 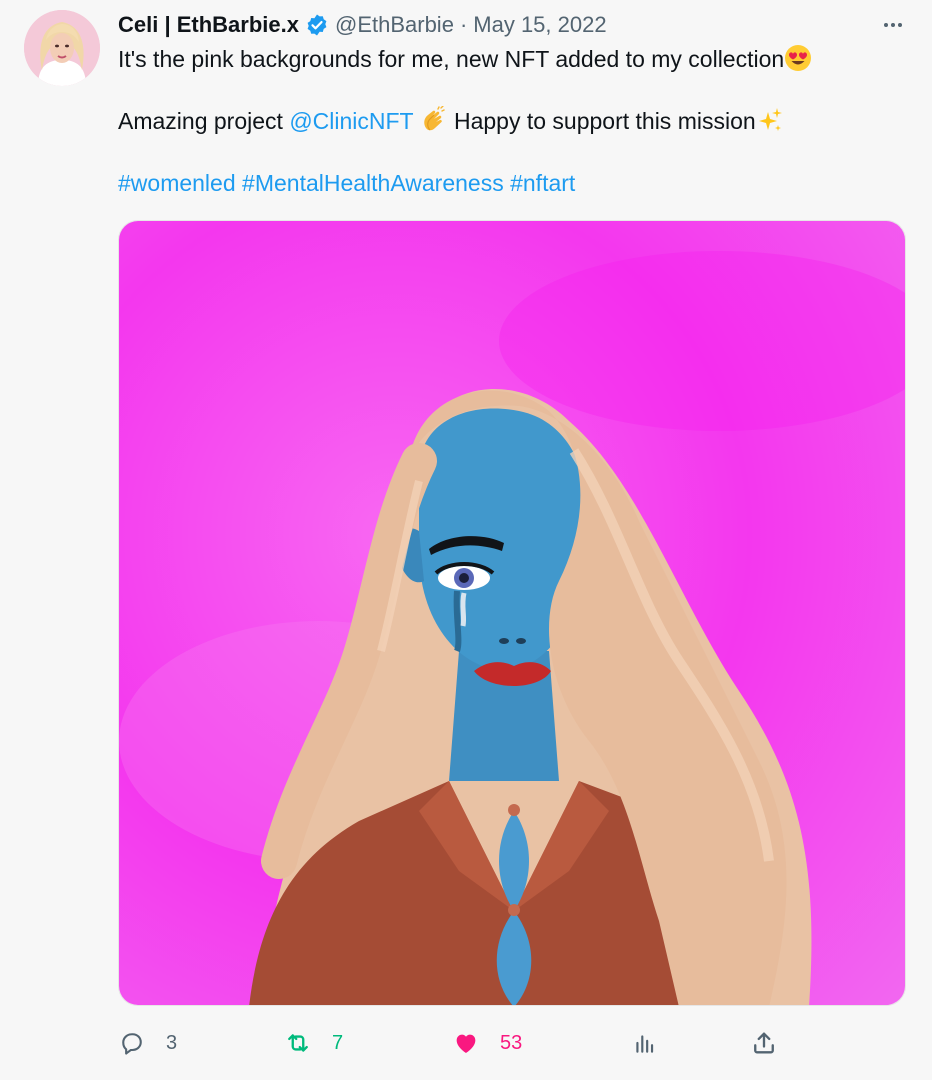 What do you see at coordinates (539, 25) in the screenshot?
I see `tweet-date: May 15, 2022` at bounding box center [539, 25].